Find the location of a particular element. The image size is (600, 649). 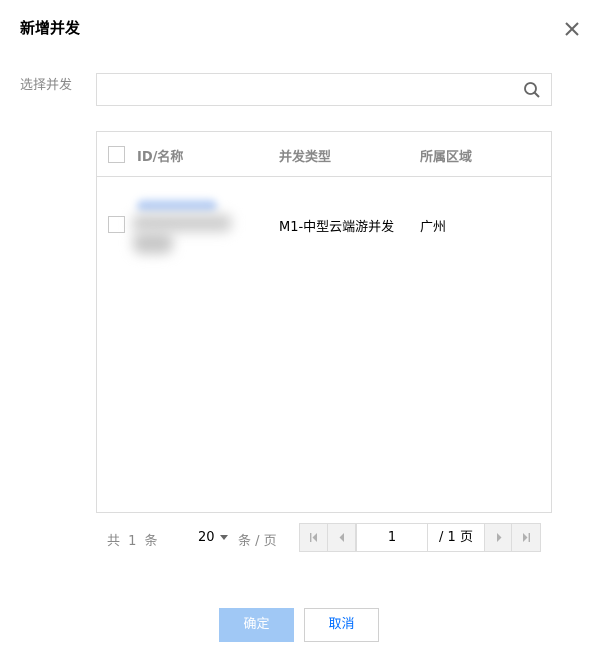

caret-down-icon is located at coordinates (223, 537).